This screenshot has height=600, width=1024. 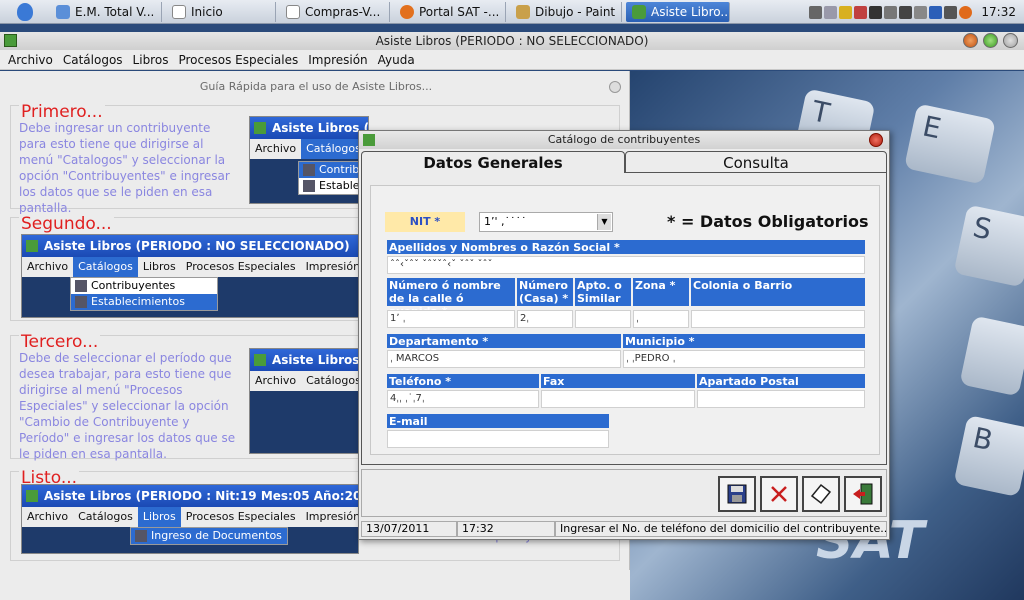 What do you see at coordinates (309, 401) in the screenshot?
I see `mini-screenshot: Asiste Libros ( Archivo Catálogos` at bounding box center [309, 401].